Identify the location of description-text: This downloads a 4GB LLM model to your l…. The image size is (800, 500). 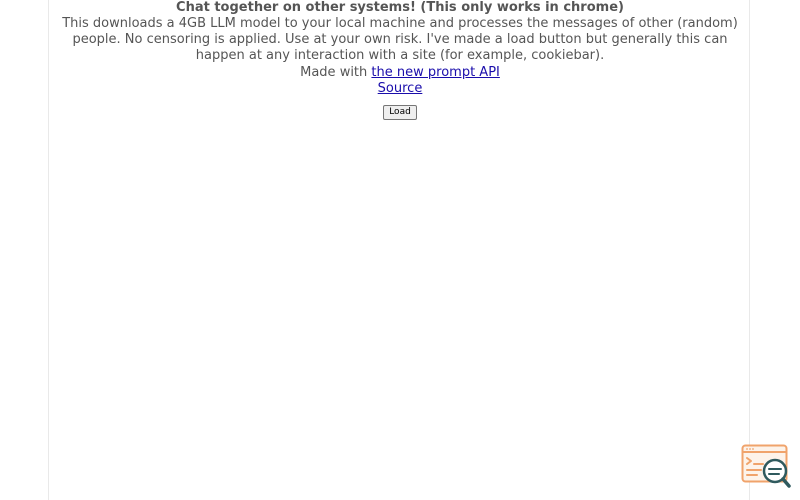
(400, 39).